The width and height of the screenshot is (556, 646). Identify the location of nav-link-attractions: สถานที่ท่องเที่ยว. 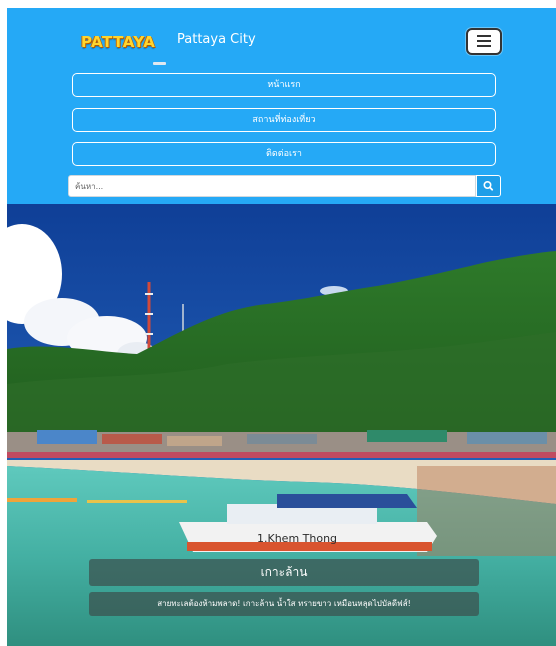
(284, 120).